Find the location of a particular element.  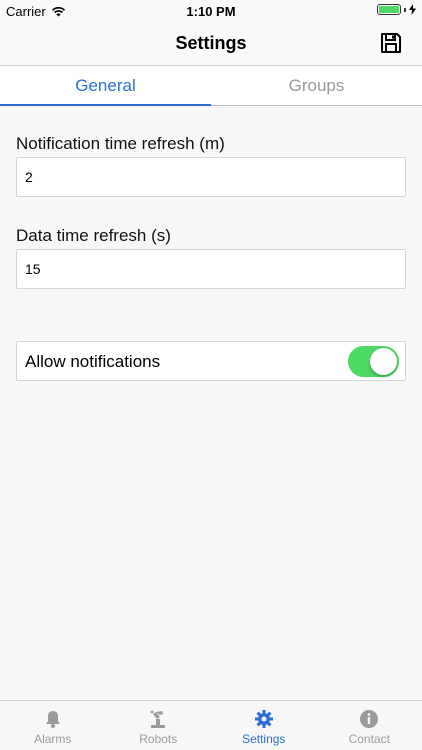

notification-refresh-input is located at coordinates (211, 177).